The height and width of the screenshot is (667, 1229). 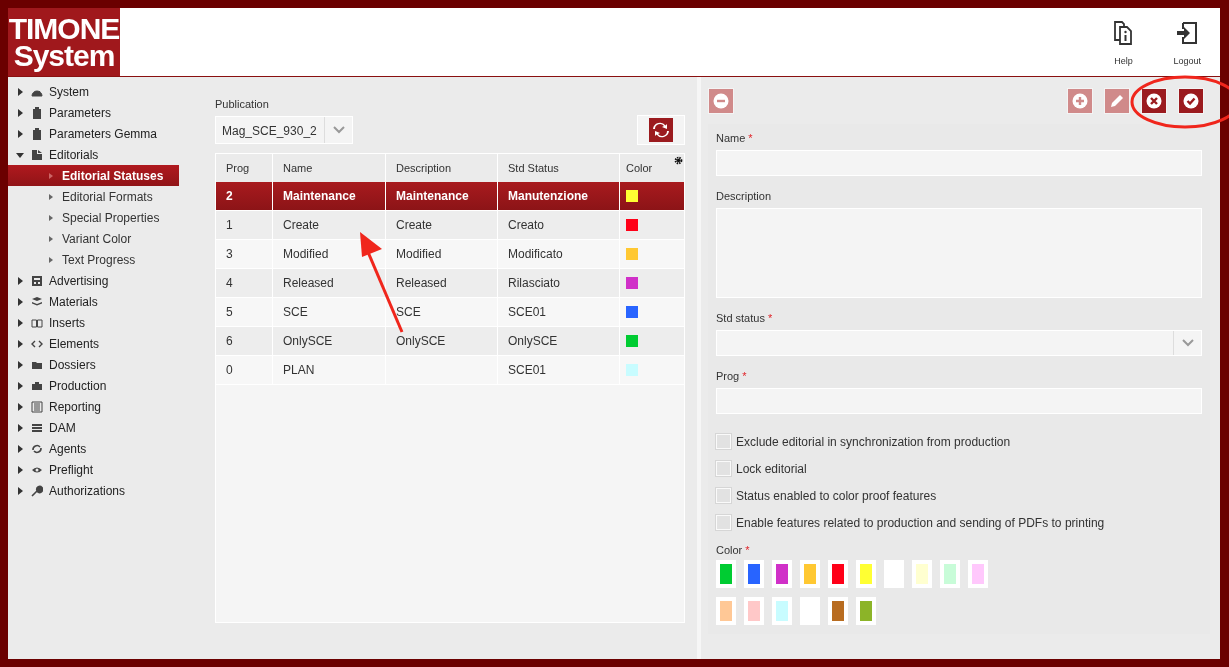 I want to click on cycle-icon, so click(x=37, y=448).